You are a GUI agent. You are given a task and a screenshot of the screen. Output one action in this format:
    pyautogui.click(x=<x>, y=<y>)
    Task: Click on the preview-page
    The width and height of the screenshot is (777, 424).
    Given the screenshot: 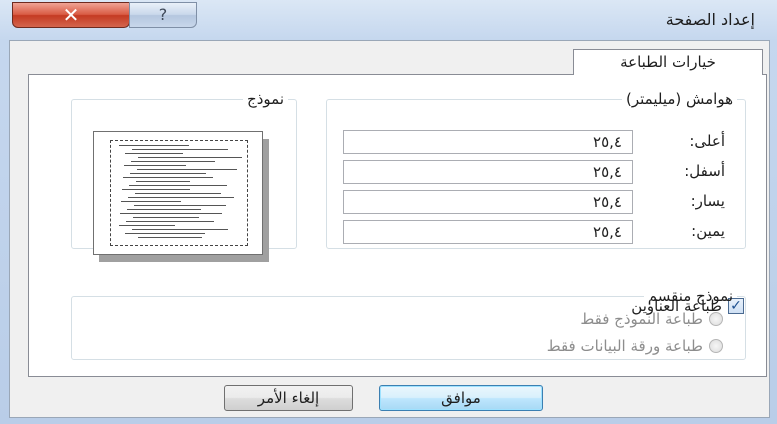 What is the action you would take?
    pyautogui.click(x=178, y=193)
    